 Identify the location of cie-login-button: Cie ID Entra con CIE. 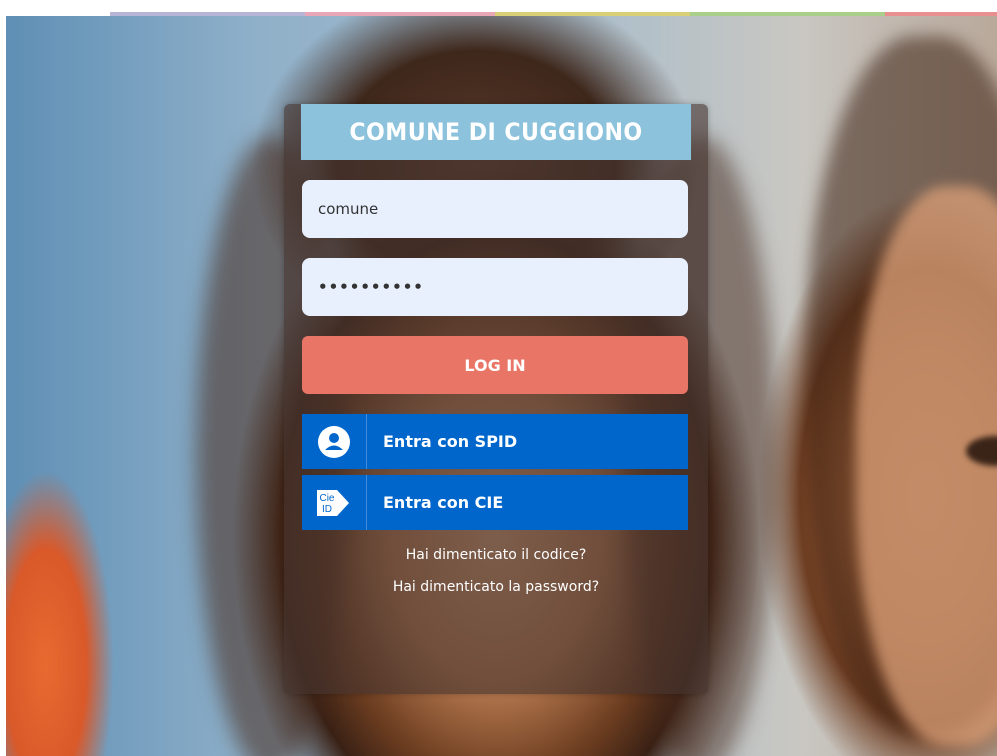
(495, 502).